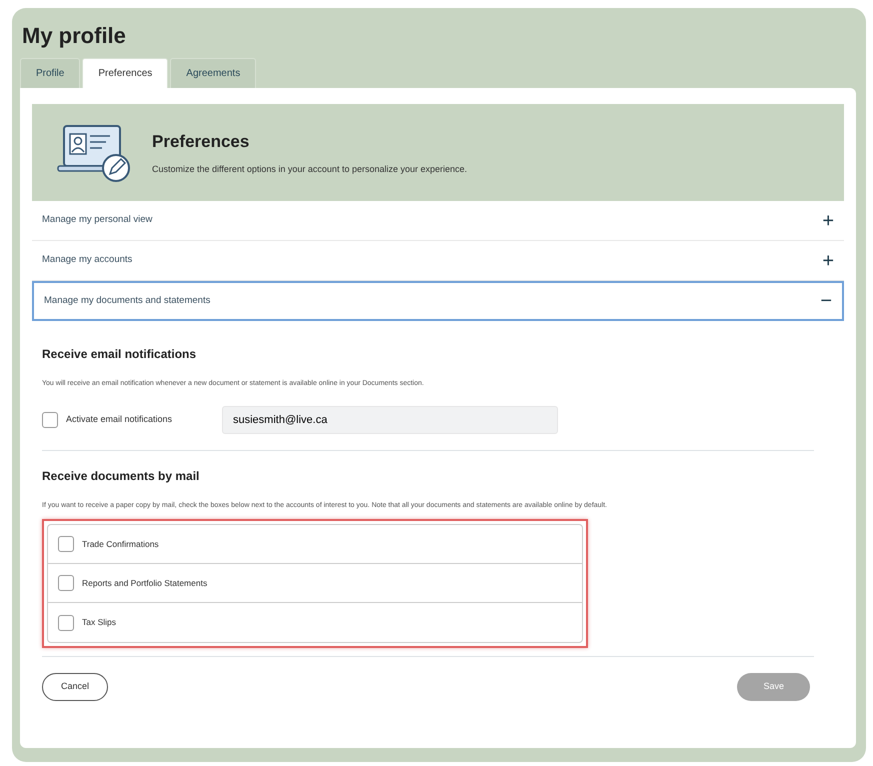 The width and height of the screenshot is (873, 766). Describe the element at coordinates (99, 622) in the screenshot. I see `checkbox-label: Tax Slips` at that location.